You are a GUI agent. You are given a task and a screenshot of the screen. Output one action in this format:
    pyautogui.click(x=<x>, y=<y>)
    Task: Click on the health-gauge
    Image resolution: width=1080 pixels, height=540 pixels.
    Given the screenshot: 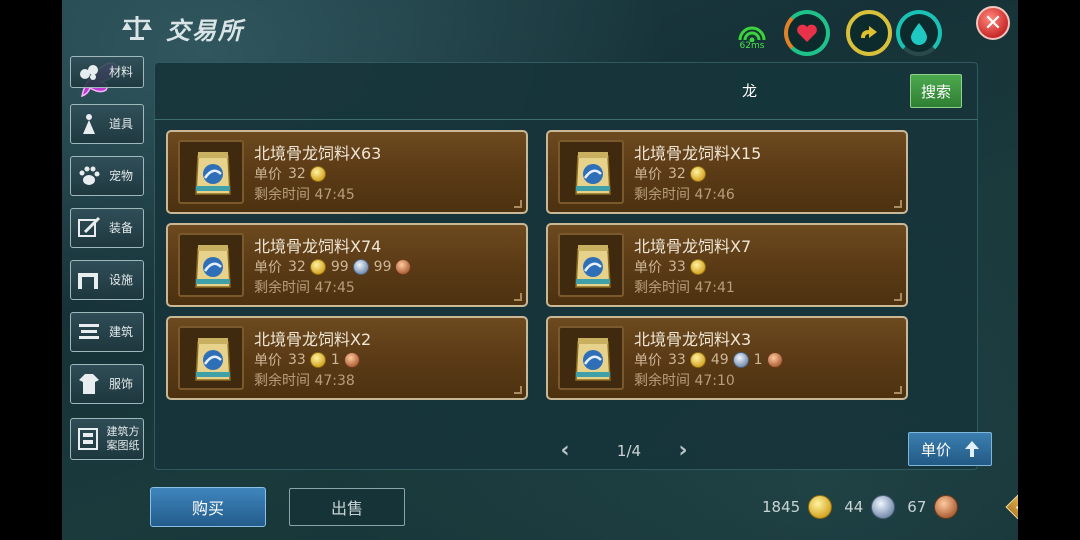 What is the action you would take?
    pyautogui.click(x=807, y=33)
    